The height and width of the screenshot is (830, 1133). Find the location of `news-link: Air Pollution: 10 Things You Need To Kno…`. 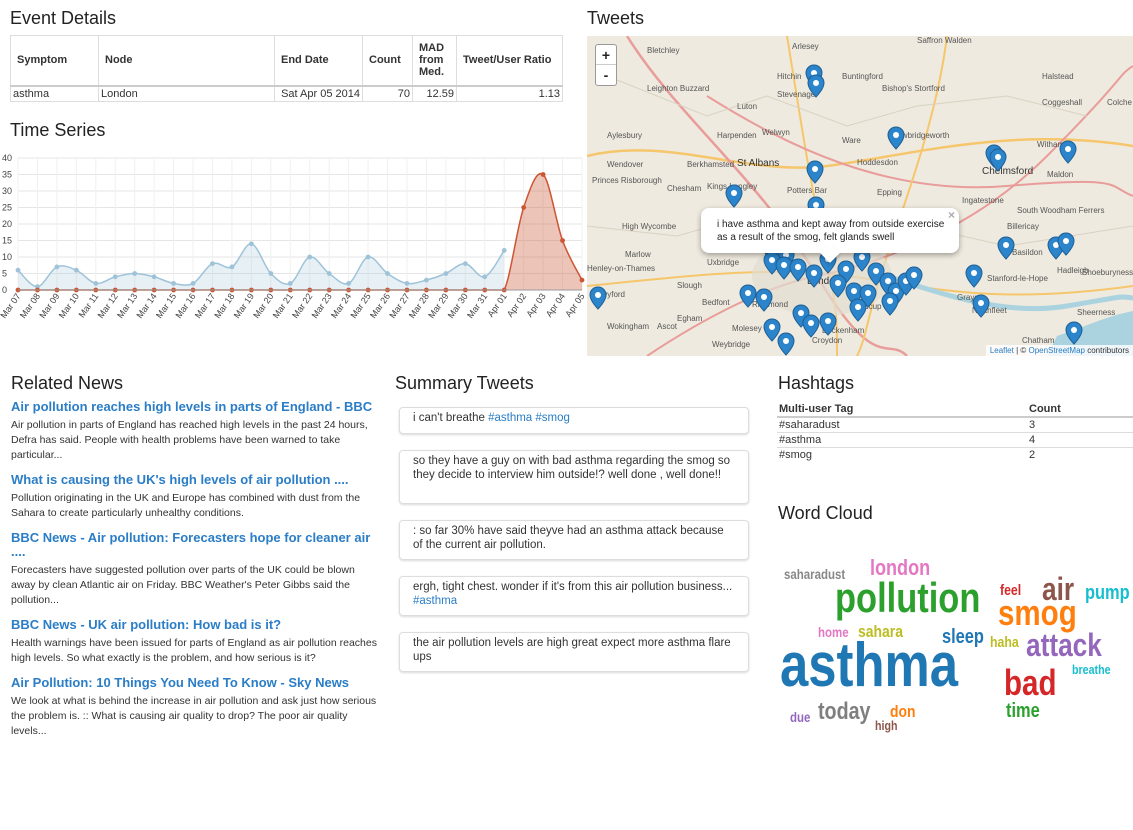

news-link: Air Pollution: 10 Things You Need To Kno… is located at coordinates (194, 683).